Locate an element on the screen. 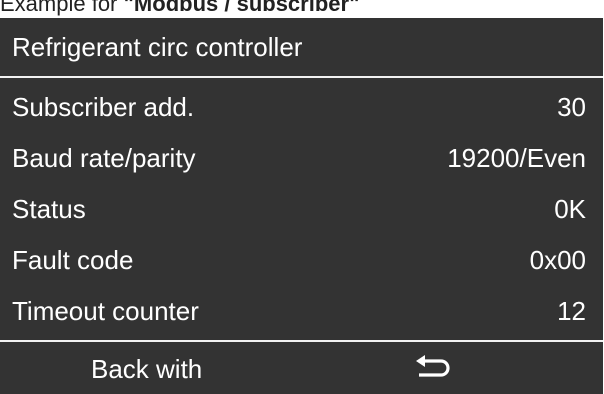  row-label: Fault code is located at coordinates (73, 260).